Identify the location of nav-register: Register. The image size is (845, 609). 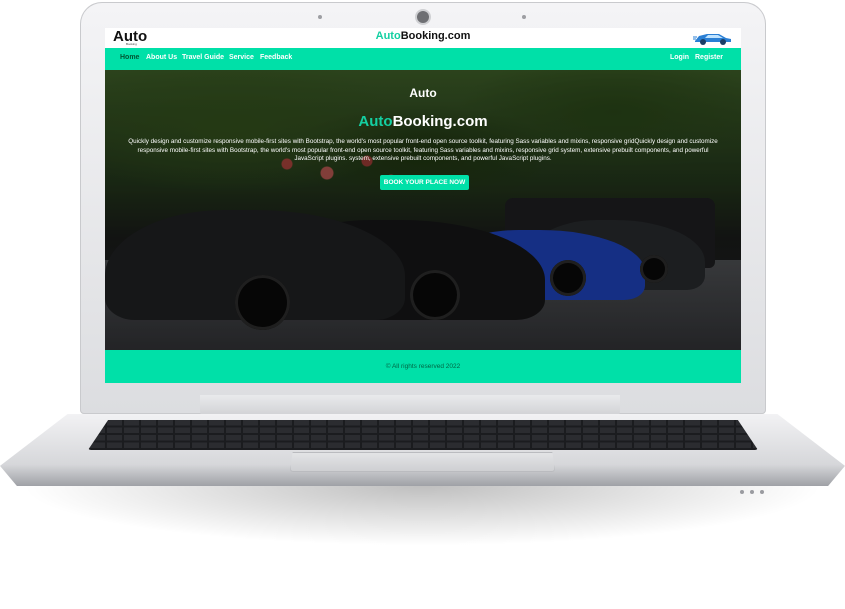
(709, 57).